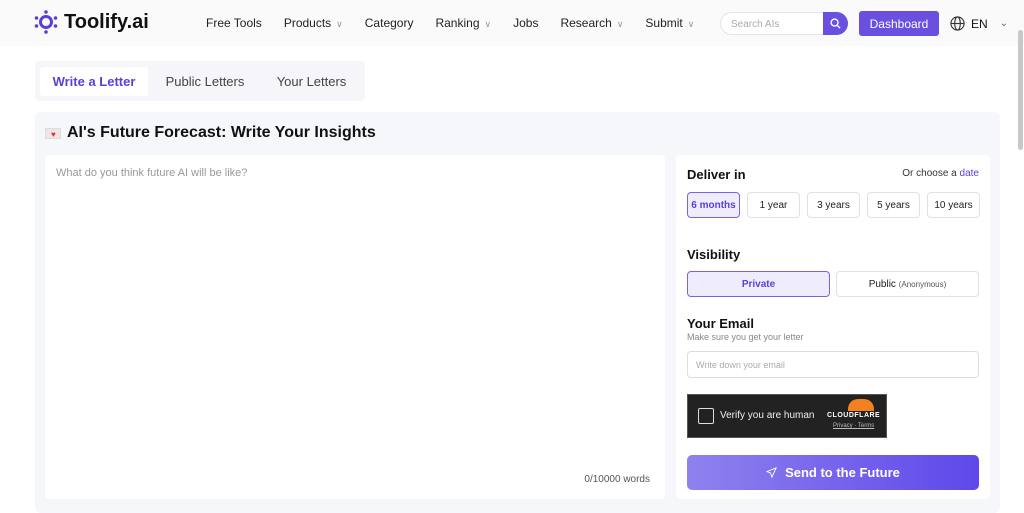 The image size is (1024, 513). Describe the element at coordinates (866, 426) in the screenshot. I see `captcha-terms-link: Terms` at that location.